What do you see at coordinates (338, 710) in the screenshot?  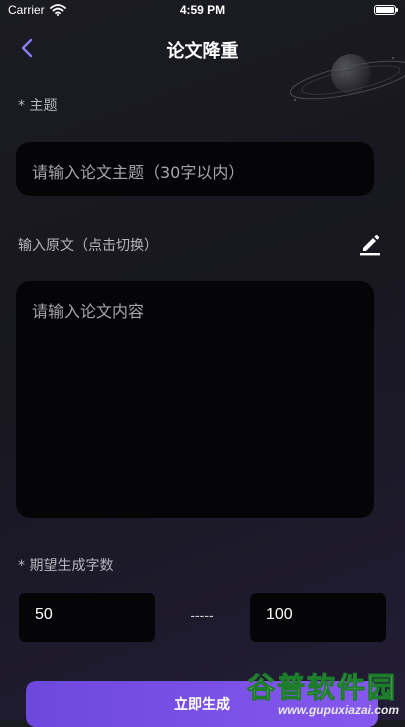 I see `watermark-url: www.gupuxiazai.com` at bounding box center [338, 710].